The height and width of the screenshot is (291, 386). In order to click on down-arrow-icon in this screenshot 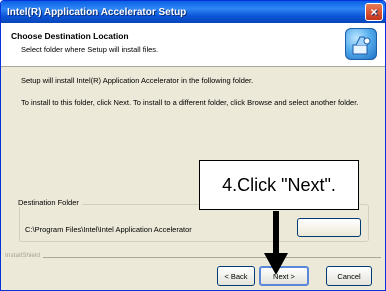, I will do `click(276, 243)`.